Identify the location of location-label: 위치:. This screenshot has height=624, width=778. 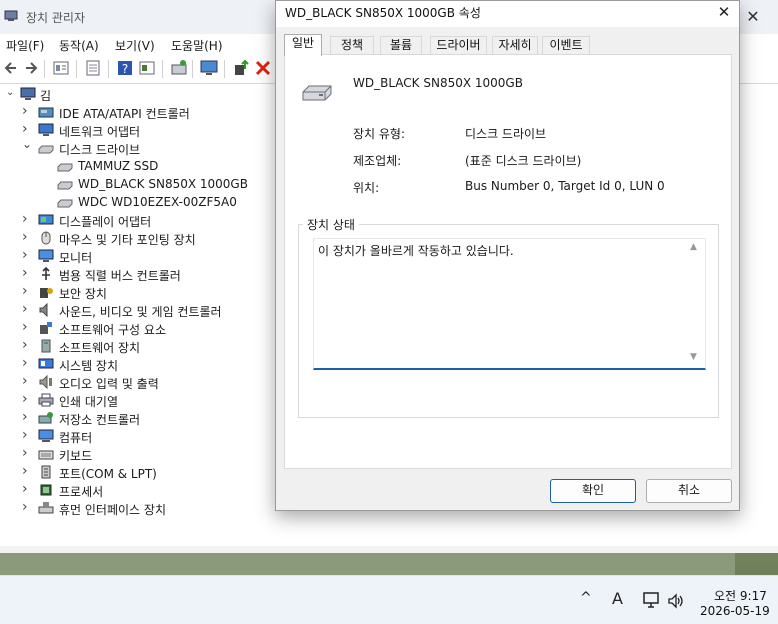
(366, 188).